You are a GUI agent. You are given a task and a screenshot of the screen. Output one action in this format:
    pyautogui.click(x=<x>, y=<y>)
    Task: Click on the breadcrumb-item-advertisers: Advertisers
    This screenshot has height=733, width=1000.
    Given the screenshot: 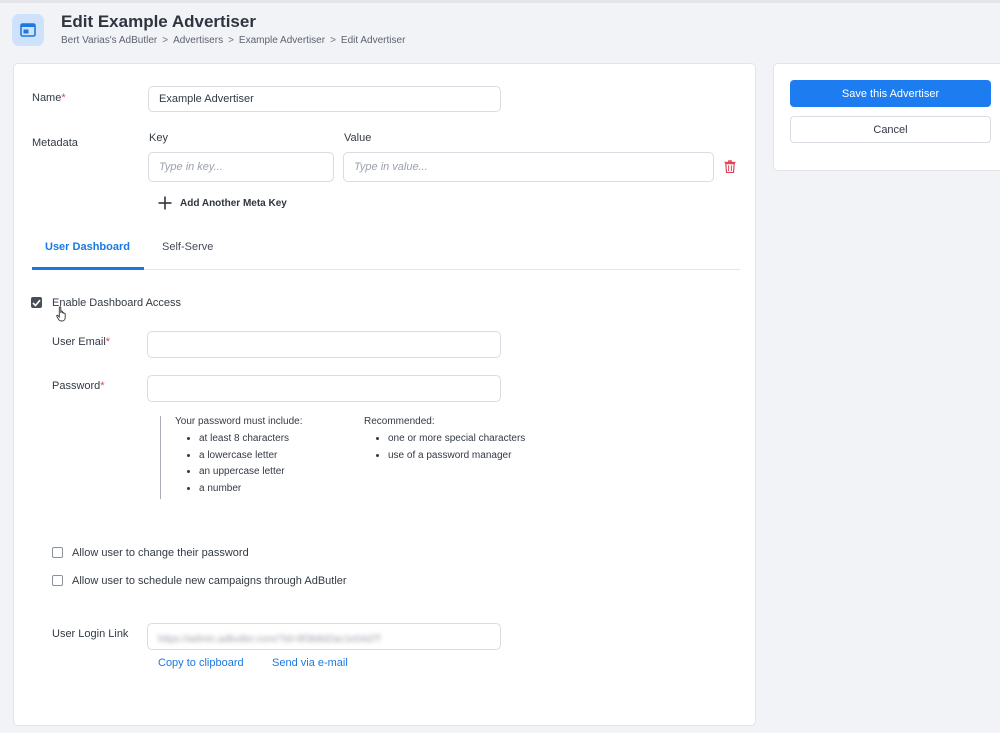 What is the action you would take?
    pyautogui.click(x=198, y=40)
    